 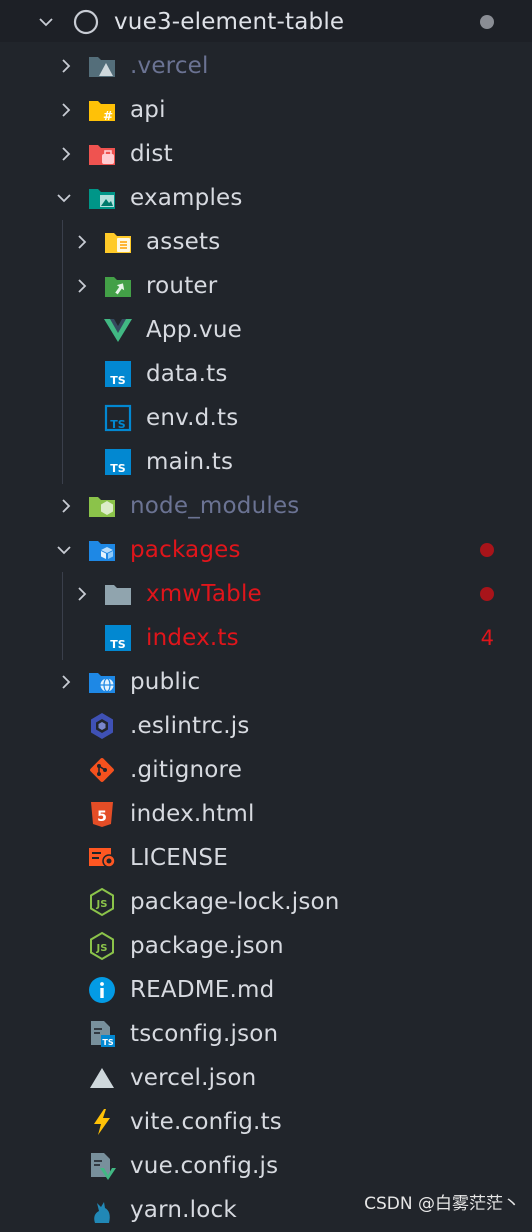 What do you see at coordinates (266, 286) in the screenshot?
I see `tree-item-router-folder: router` at bounding box center [266, 286].